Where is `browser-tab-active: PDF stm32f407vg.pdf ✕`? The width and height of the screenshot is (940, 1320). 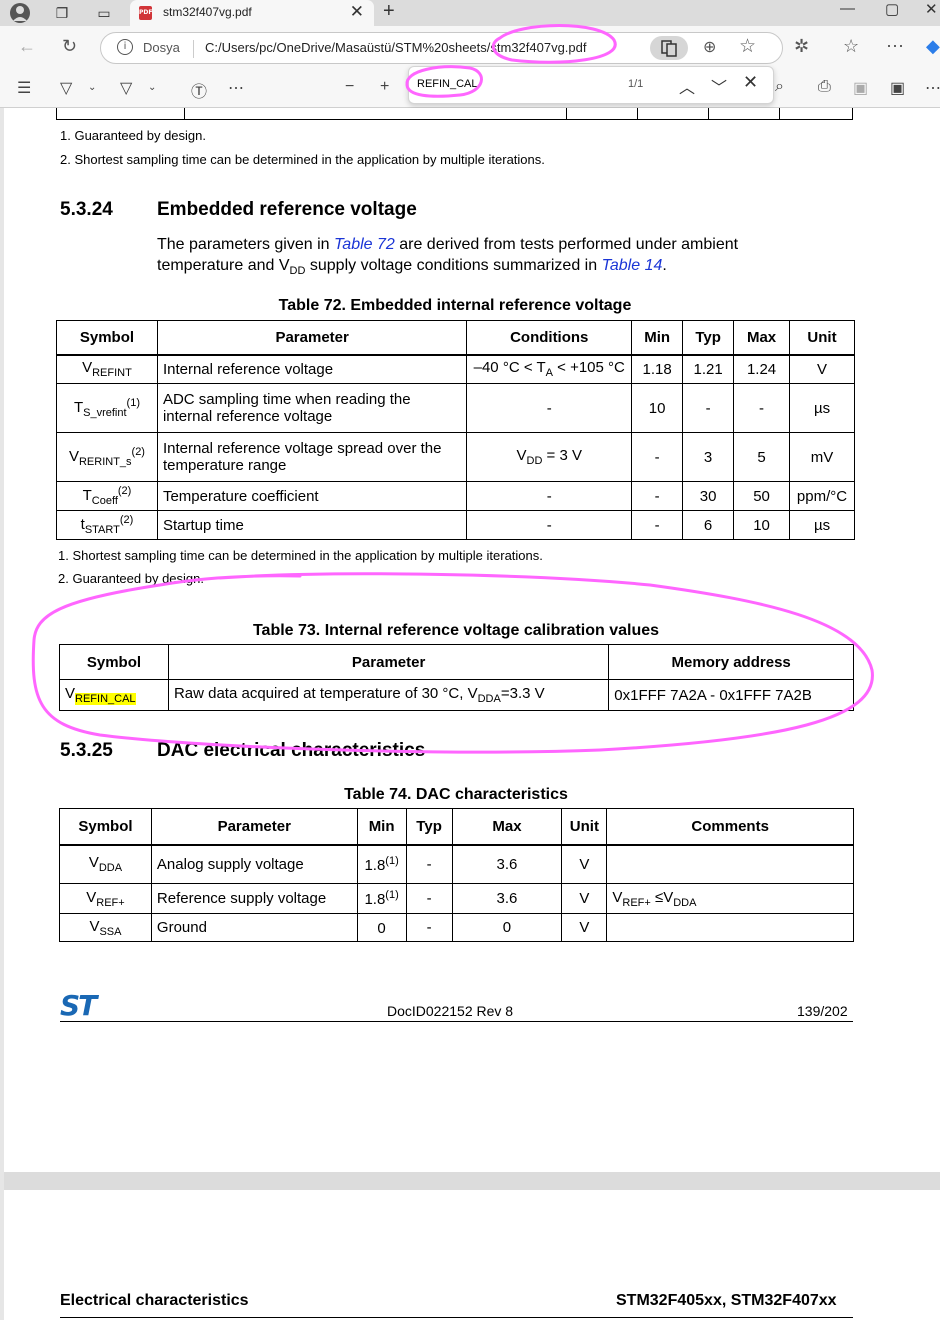 browser-tab-active: PDF stm32f407vg.pdf ✕ is located at coordinates (252, 13).